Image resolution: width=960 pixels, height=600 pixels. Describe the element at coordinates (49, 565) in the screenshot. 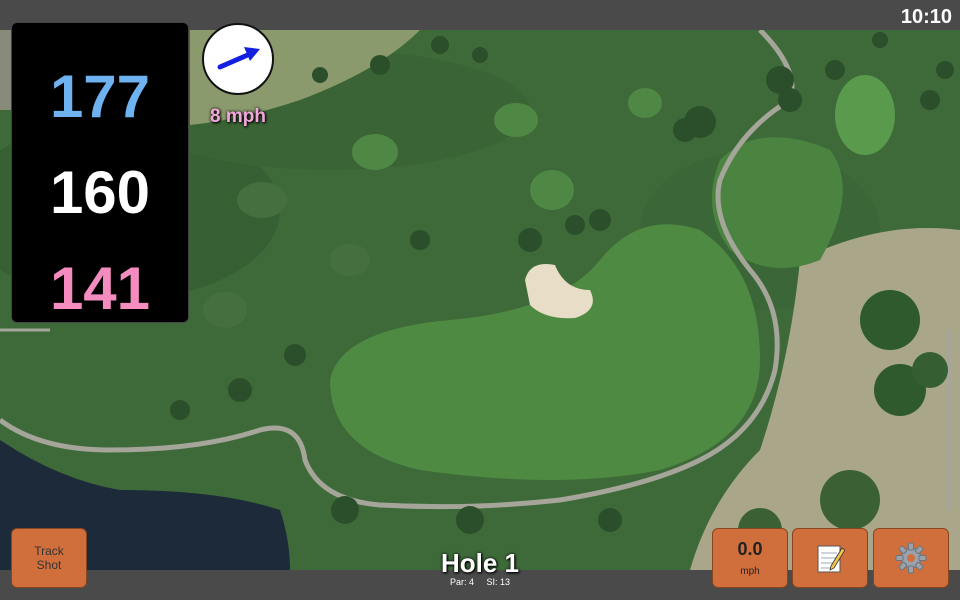

I see `track-shot-label-line2: Shot` at that location.